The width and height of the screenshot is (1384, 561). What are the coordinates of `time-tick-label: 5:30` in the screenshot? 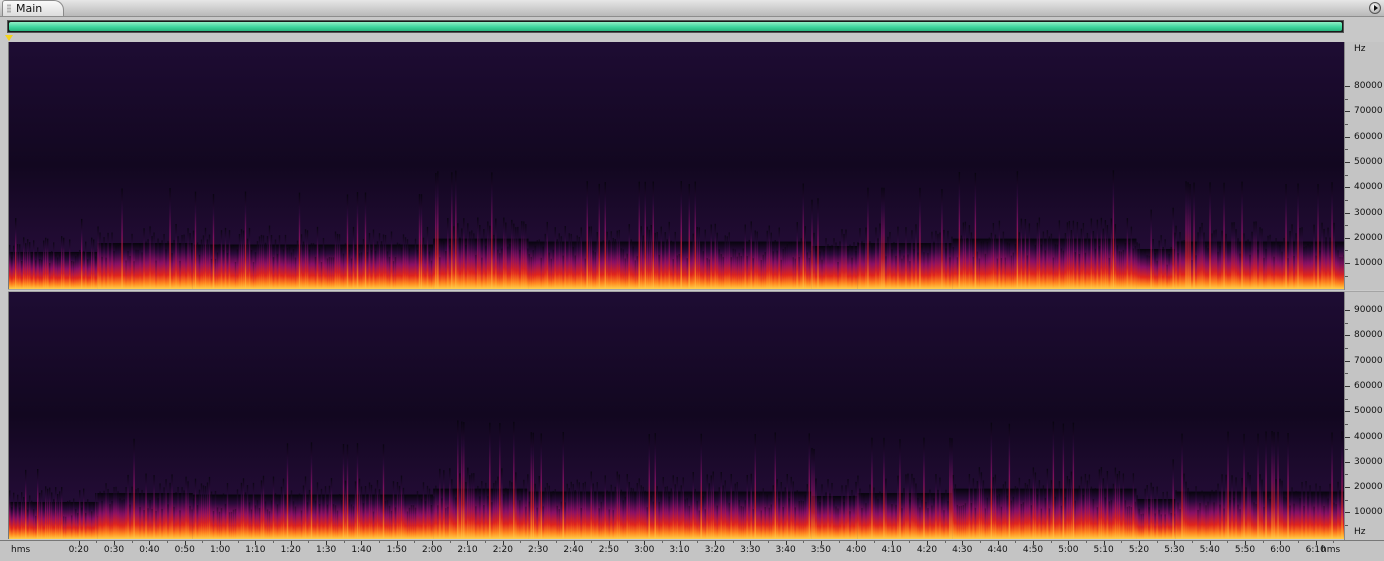 It's located at (1174, 550).